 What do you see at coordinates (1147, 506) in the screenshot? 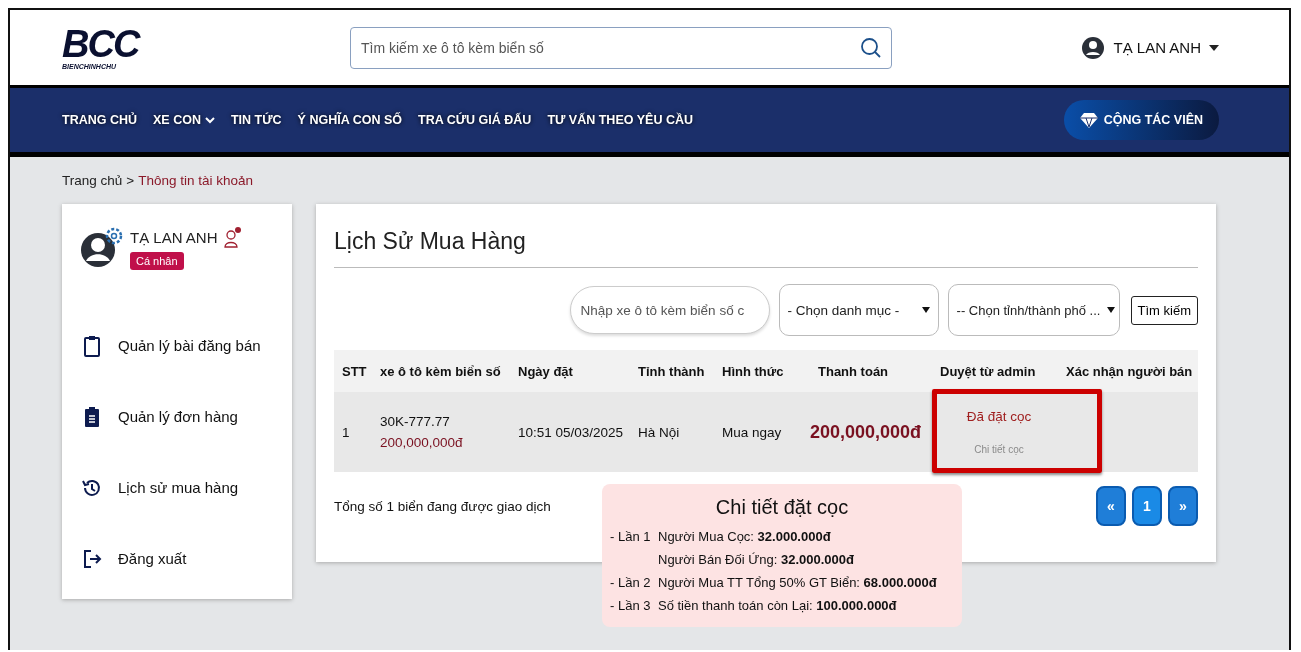
I see `page-button: 1` at bounding box center [1147, 506].